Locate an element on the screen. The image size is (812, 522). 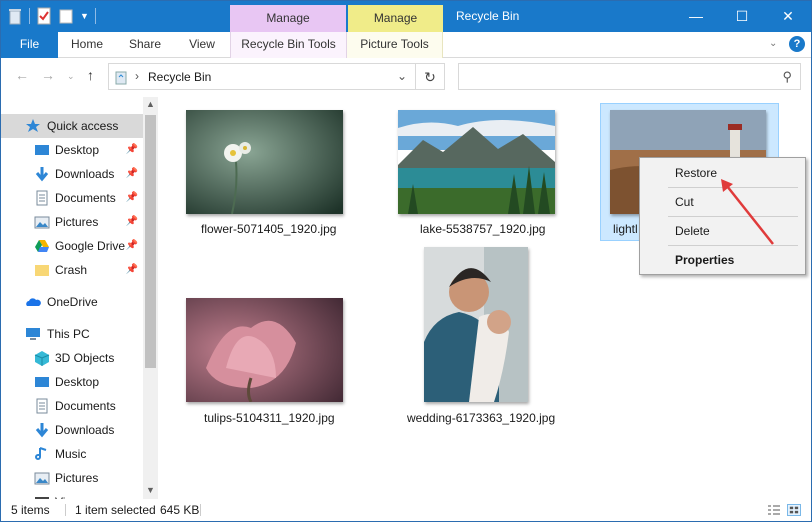
file-name: lightl is located at coordinates (625, 229).